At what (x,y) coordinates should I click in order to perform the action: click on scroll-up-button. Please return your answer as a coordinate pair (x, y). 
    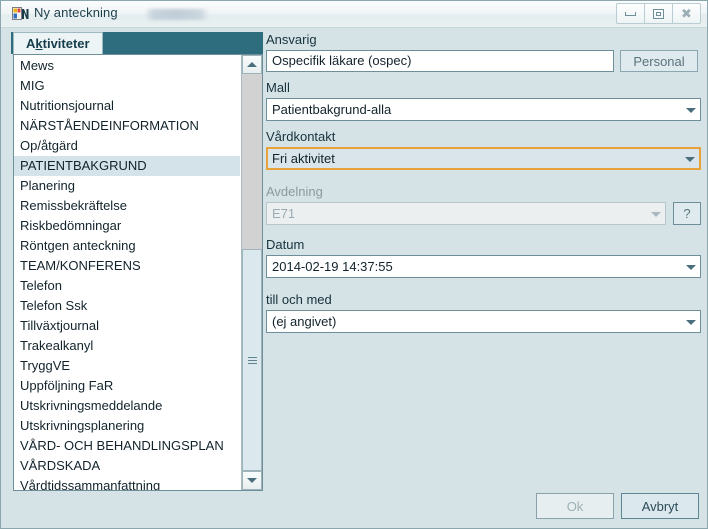
    Looking at the image, I should click on (252, 64).